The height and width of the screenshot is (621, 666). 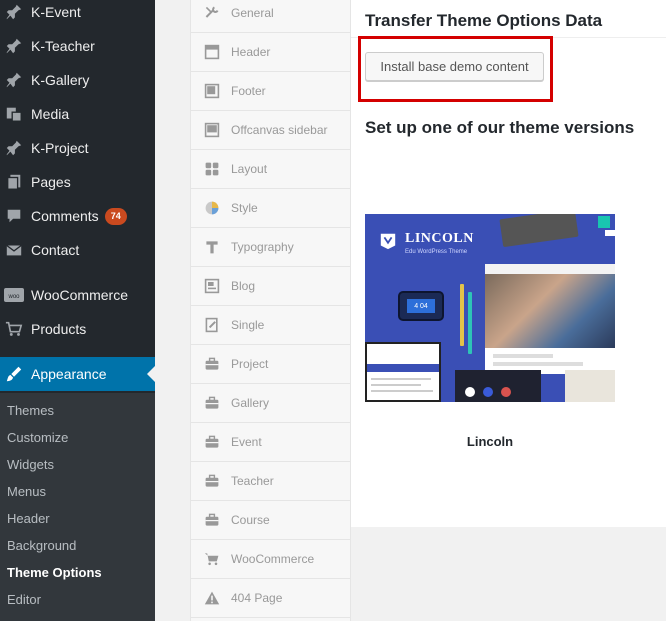 I want to click on install-demo-content-button: Install base demo content, so click(x=454, y=66).